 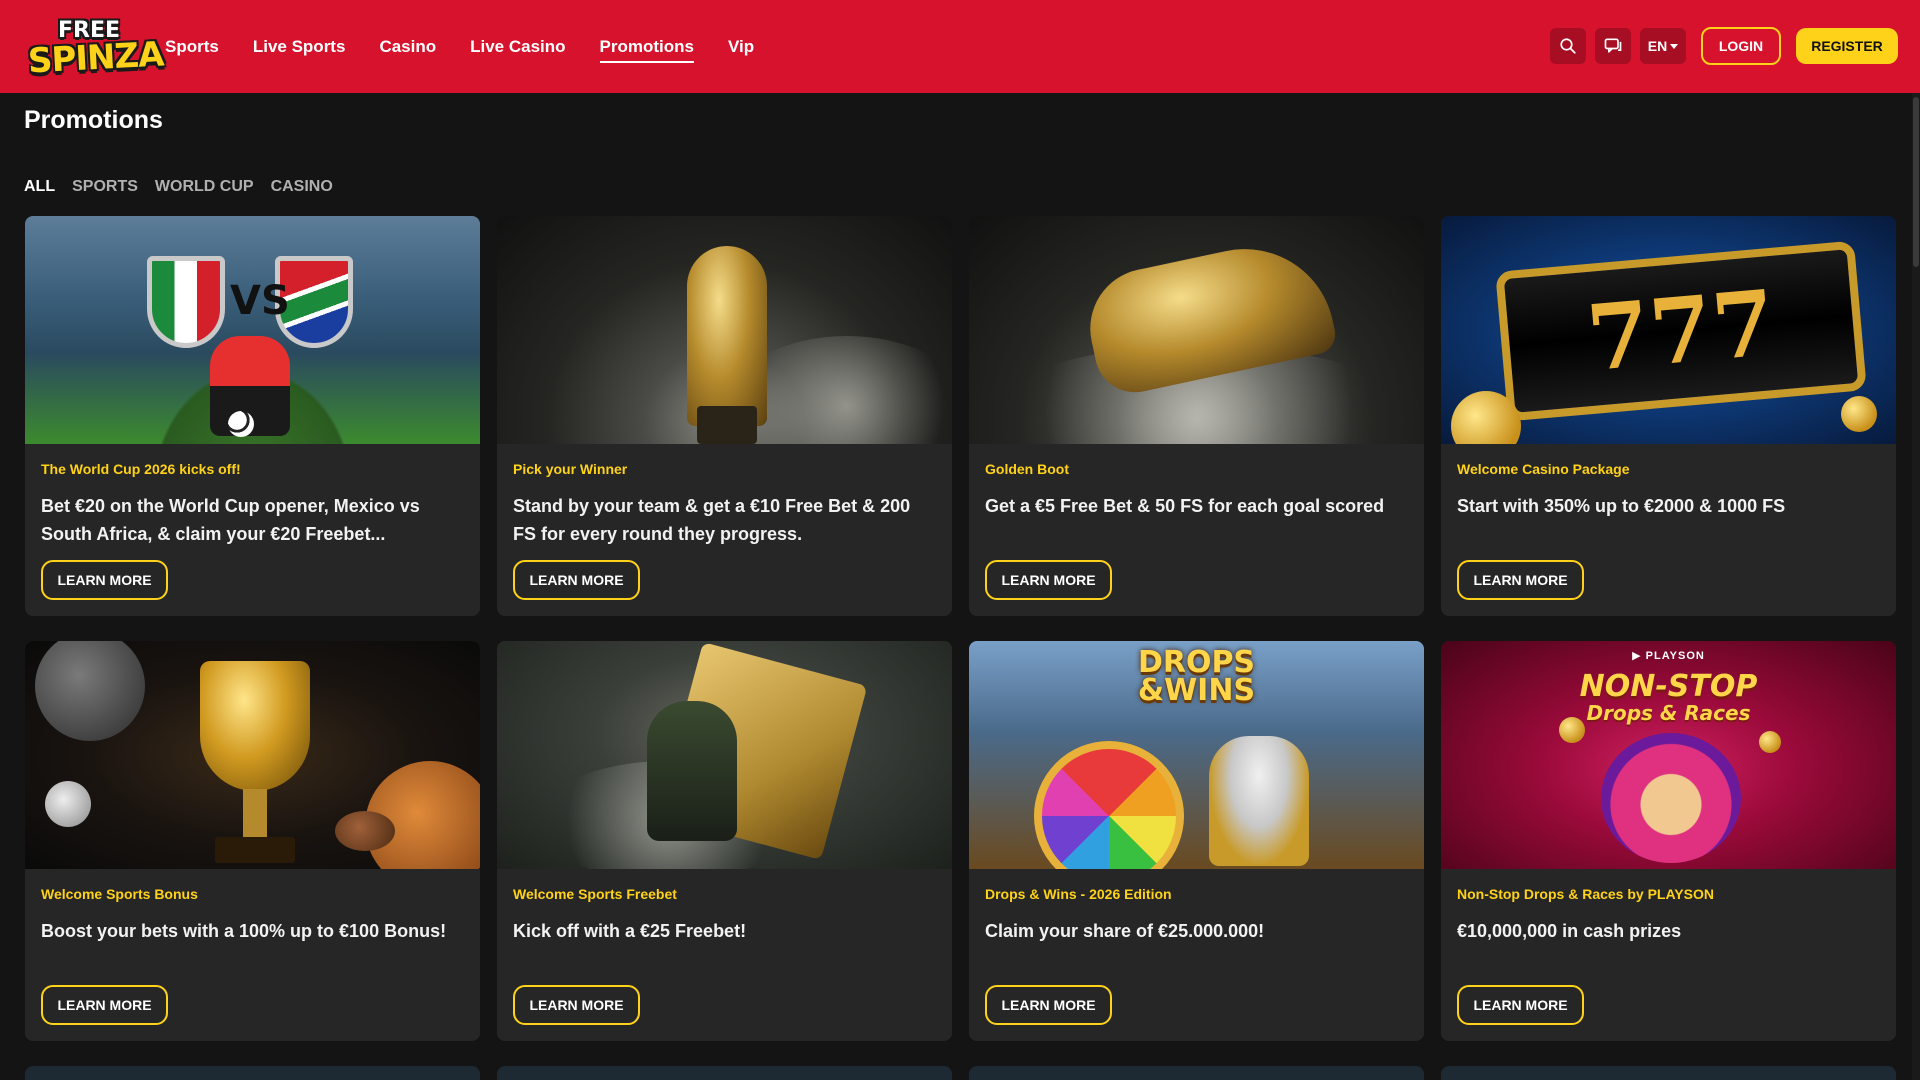 I want to click on logo-text-bottom: SPINZA, so click(x=96, y=58).